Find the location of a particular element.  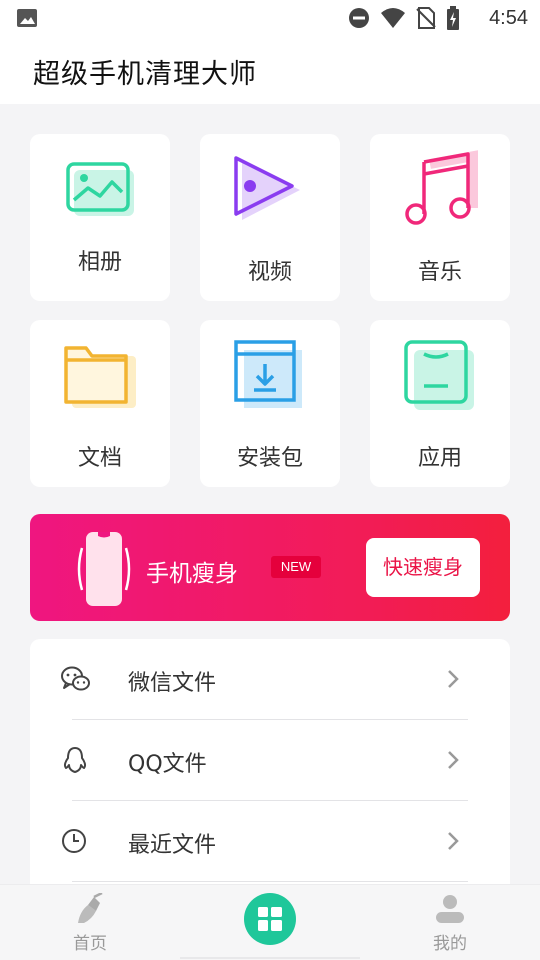

tile-documents: 文档 is located at coordinates (100, 403).